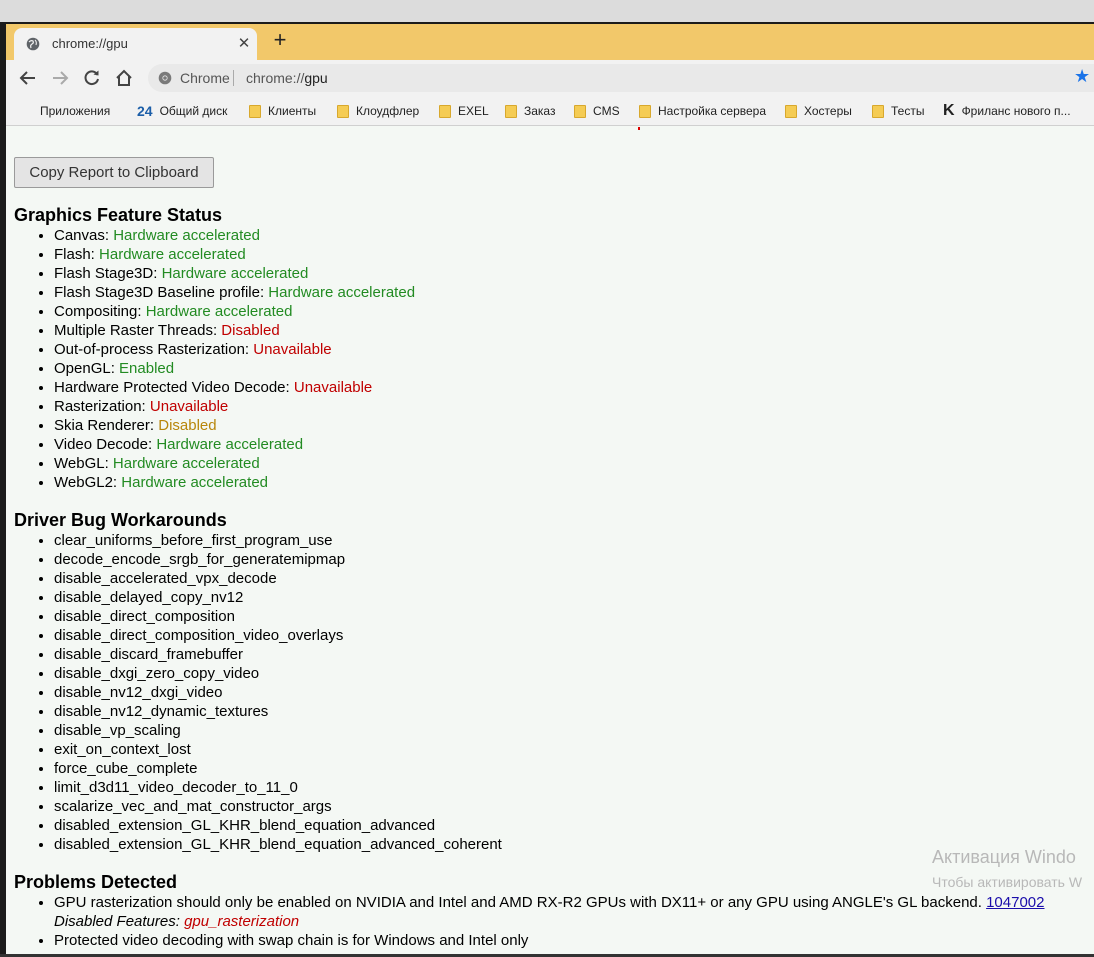  What do you see at coordinates (1004, 857) in the screenshot?
I see `windows-activation-watermark: Активация Windo` at bounding box center [1004, 857].